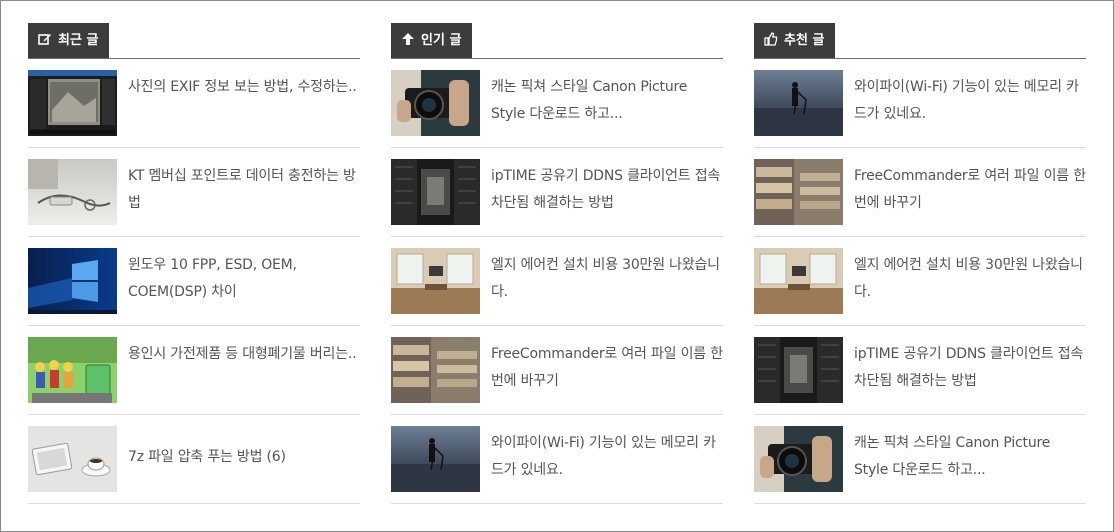  What do you see at coordinates (72, 103) in the screenshot?
I see `post-thumbnail-exif` at bounding box center [72, 103].